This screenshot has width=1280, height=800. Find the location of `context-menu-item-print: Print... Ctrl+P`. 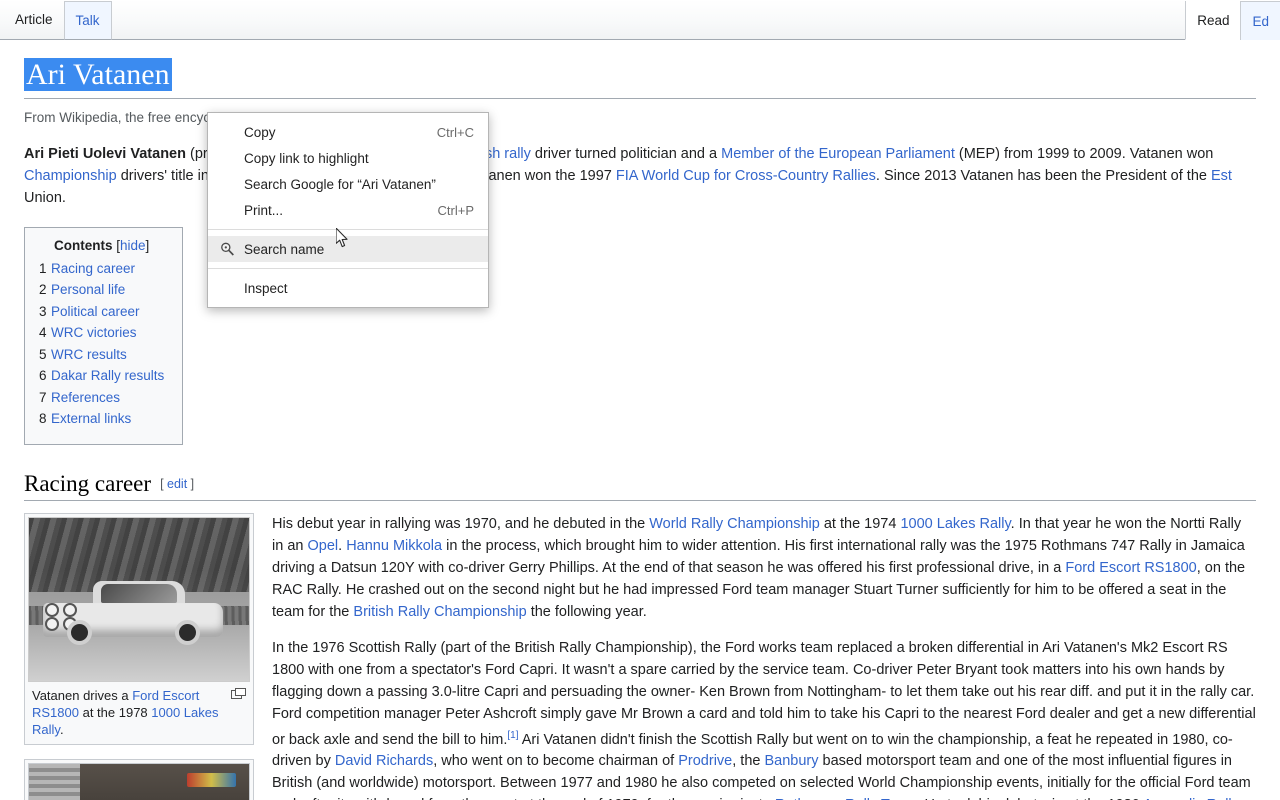

context-menu-item-print: Print... Ctrl+P is located at coordinates (348, 210).